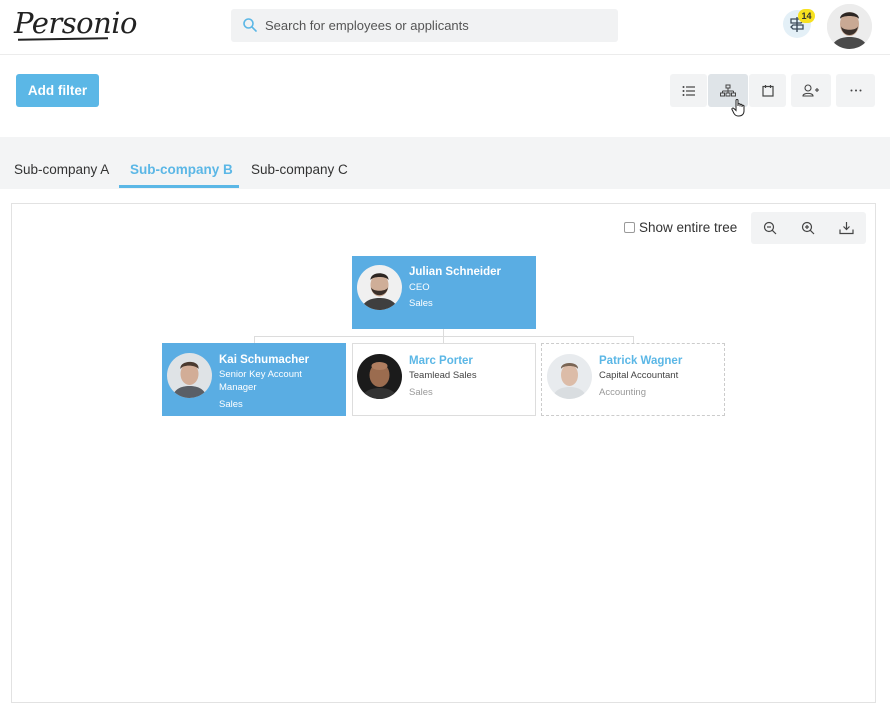 This screenshot has width=890, height=703. What do you see at coordinates (444, 292) in the screenshot?
I see `employee-card-julian-schneider: Julian Schneider CEO Sales` at bounding box center [444, 292].